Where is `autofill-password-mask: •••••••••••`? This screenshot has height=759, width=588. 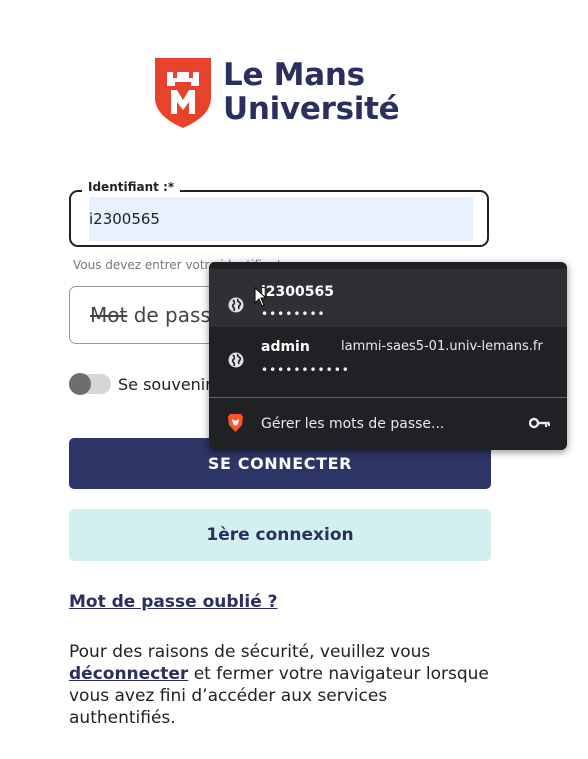
autofill-password-mask: ••••••••••• is located at coordinates (305, 370).